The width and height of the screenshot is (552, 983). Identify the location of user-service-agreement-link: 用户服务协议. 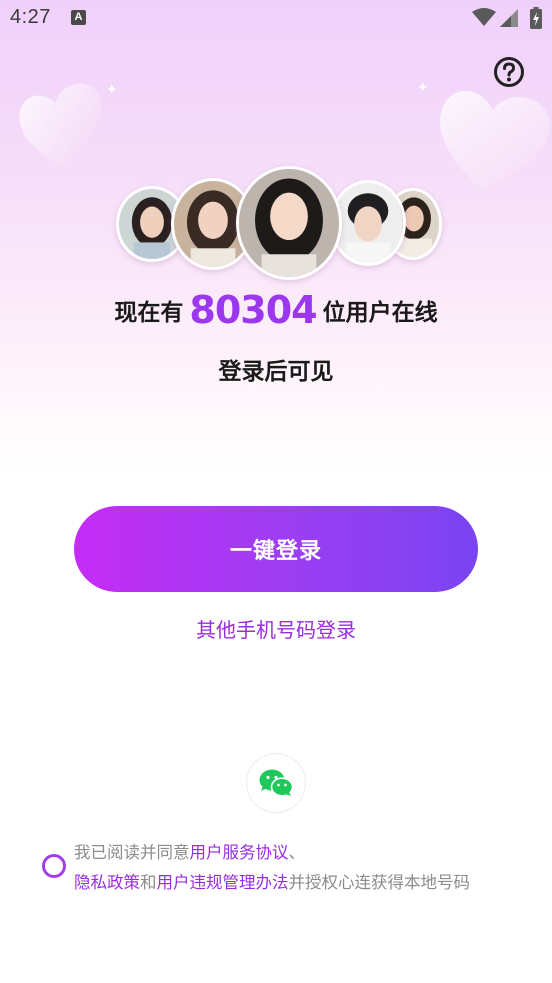
(239, 852).